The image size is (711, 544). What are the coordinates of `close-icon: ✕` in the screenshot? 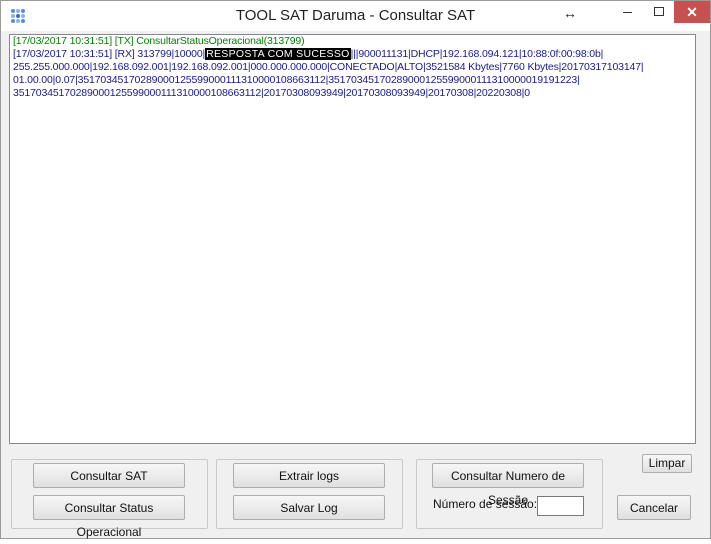 It's located at (692, 12).